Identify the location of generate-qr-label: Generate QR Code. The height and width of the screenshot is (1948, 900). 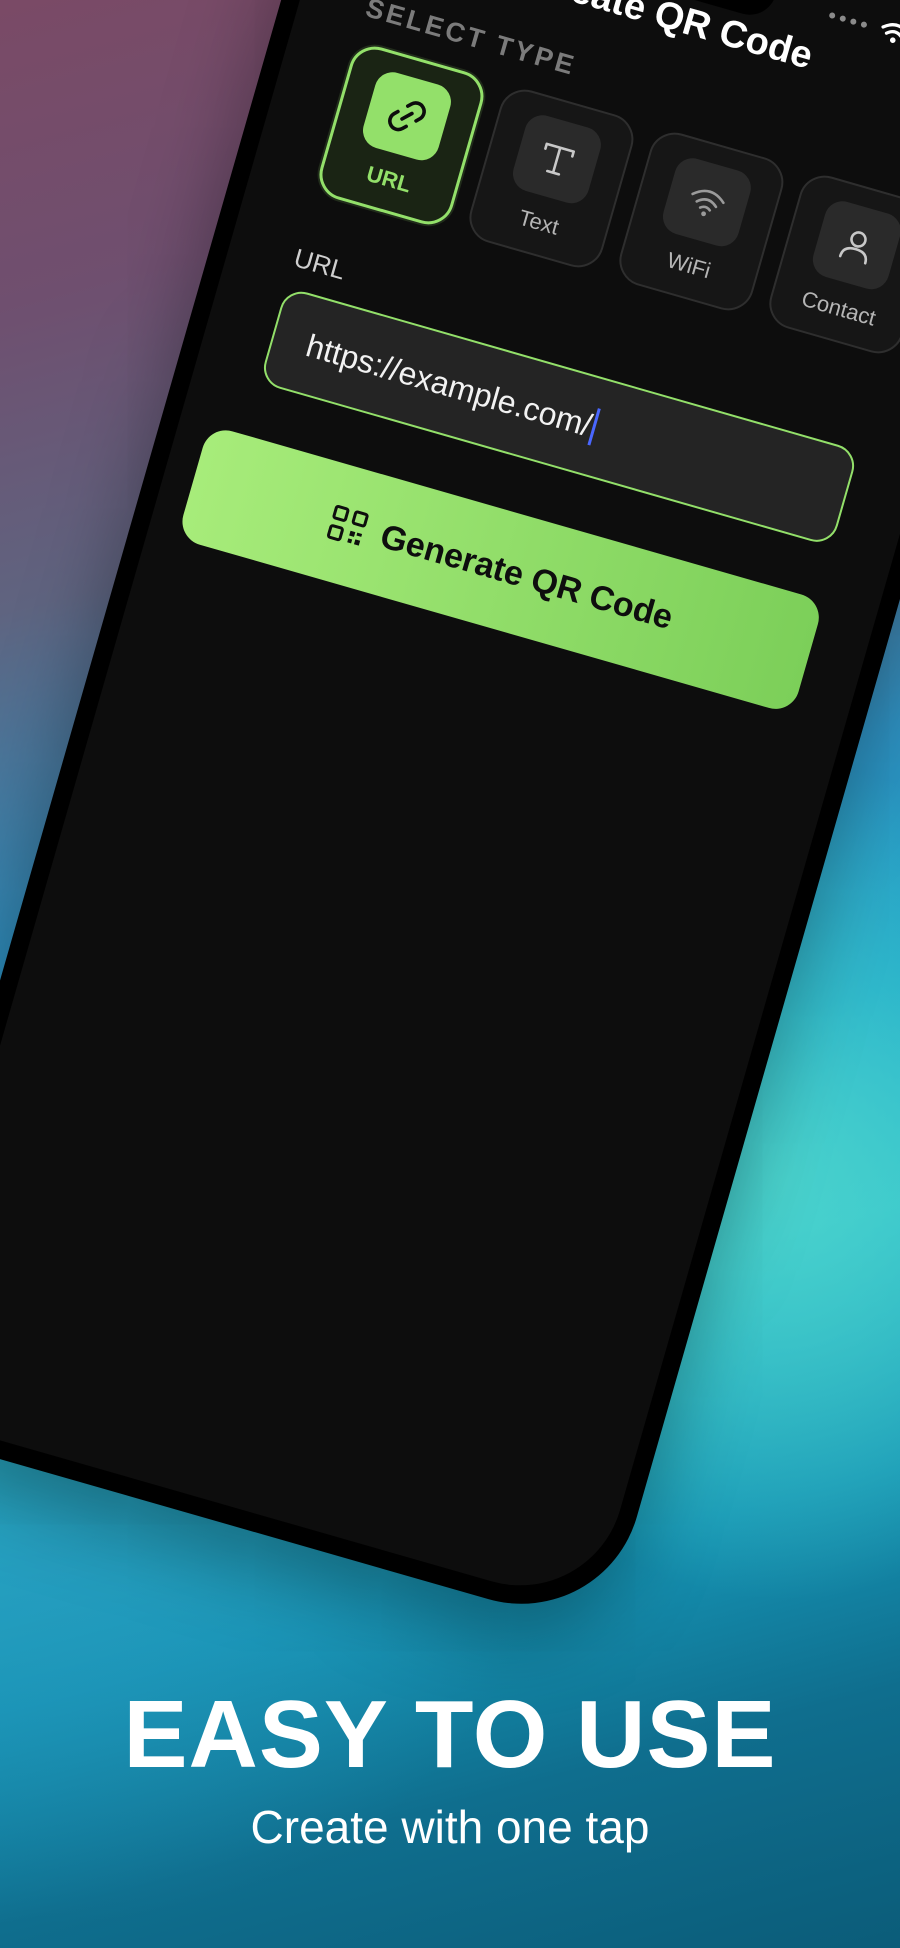
(527, 576).